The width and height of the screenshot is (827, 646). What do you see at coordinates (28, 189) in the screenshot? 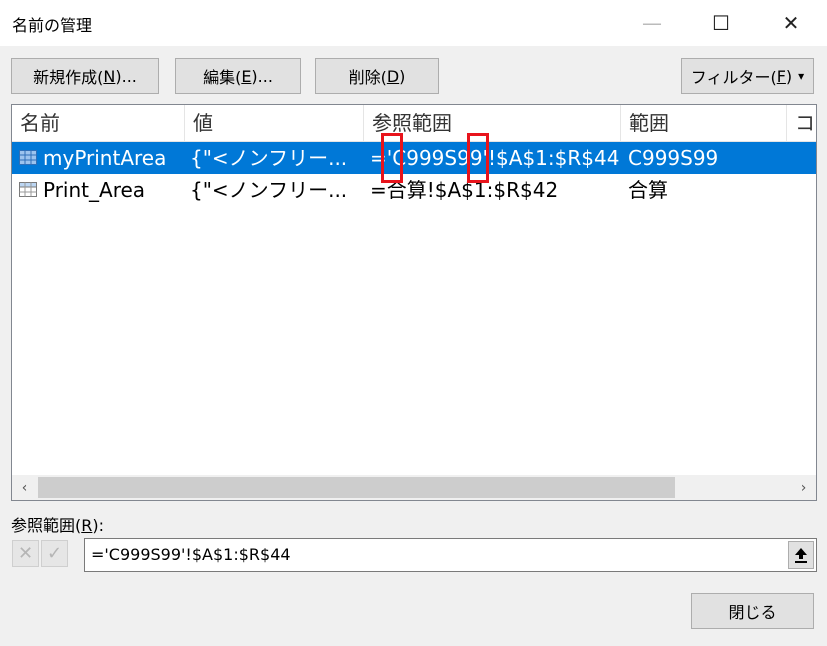
I see `name-range-icon` at bounding box center [28, 189].